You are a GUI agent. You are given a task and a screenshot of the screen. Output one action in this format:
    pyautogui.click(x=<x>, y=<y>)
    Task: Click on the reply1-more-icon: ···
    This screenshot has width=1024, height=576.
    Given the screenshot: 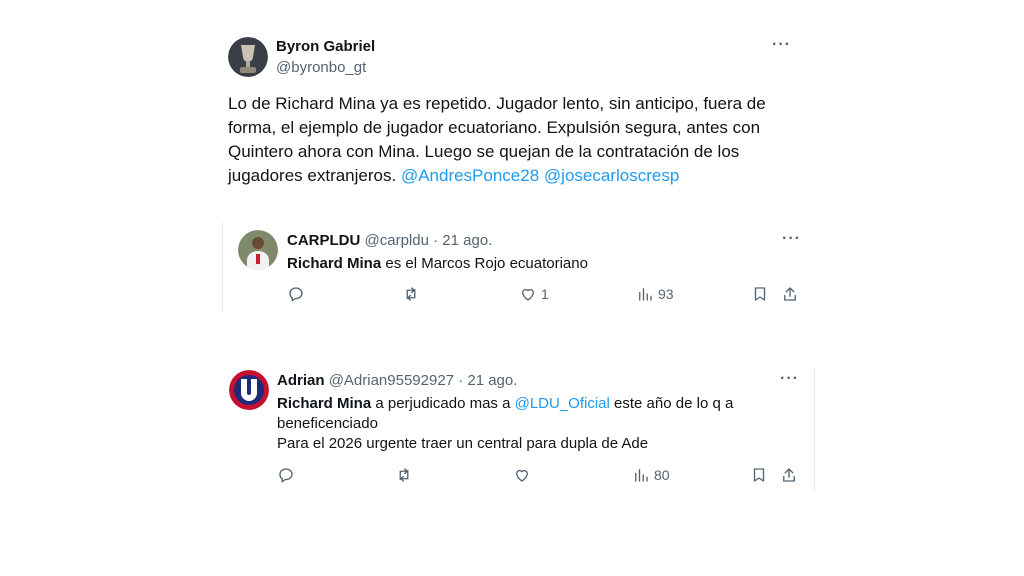 What is the action you would take?
    pyautogui.click(x=791, y=239)
    